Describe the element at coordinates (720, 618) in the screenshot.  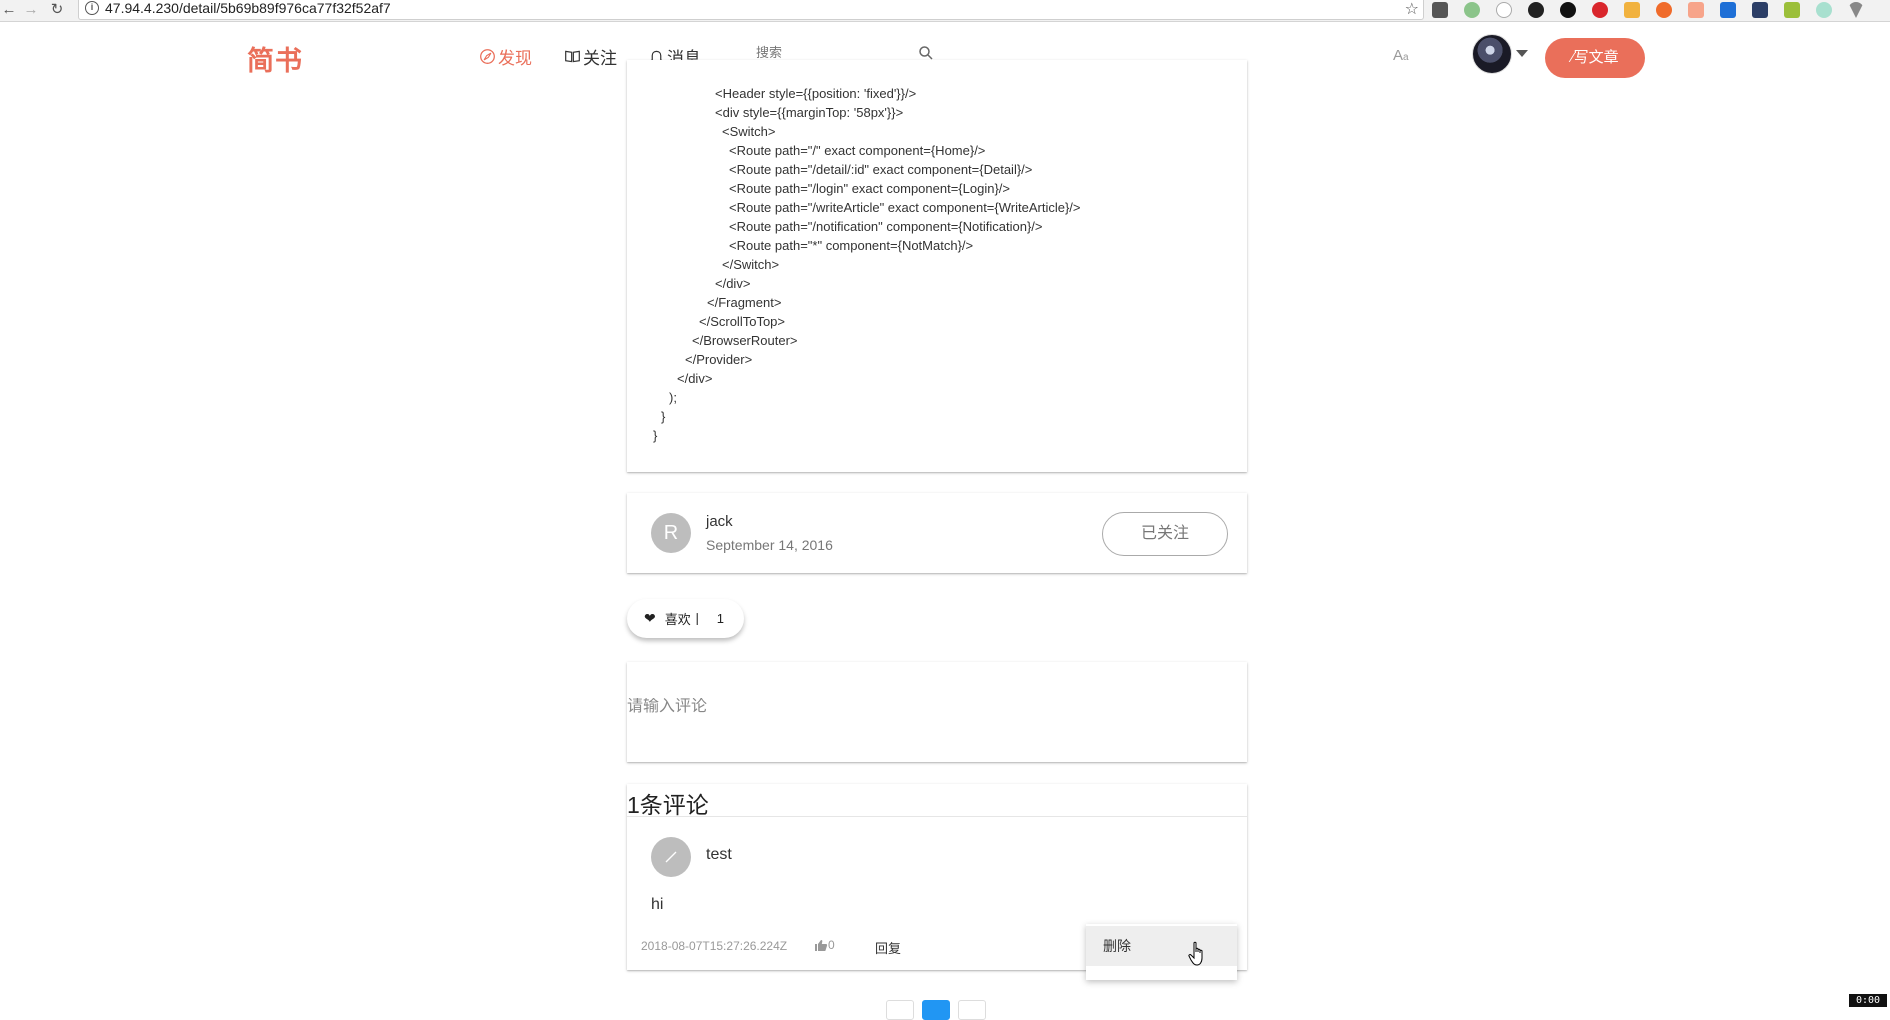
I see `like-count: 1` at that location.